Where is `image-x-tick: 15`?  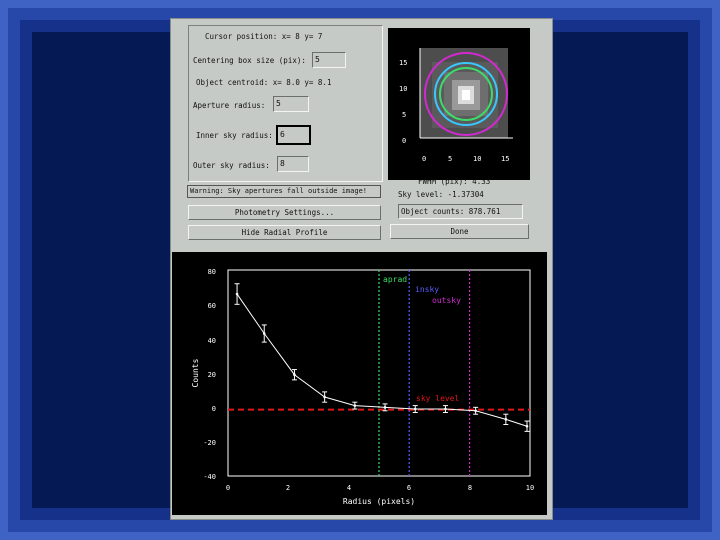 image-x-tick: 15 is located at coordinates (505, 159).